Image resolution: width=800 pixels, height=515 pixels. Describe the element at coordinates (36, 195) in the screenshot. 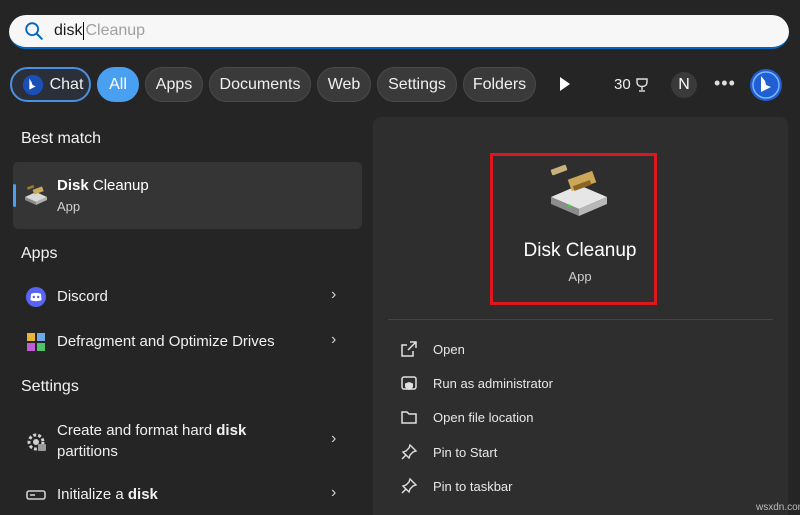

I see `disk-cleanup-icon` at that location.